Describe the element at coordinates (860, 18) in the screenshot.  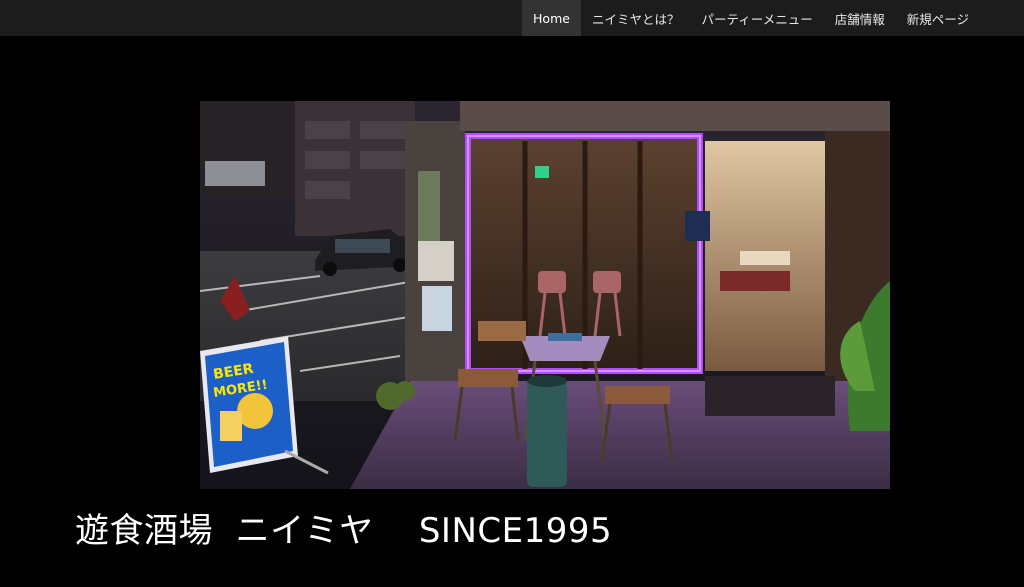
I see `nav-item-store-info: 店舗情報` at that location.